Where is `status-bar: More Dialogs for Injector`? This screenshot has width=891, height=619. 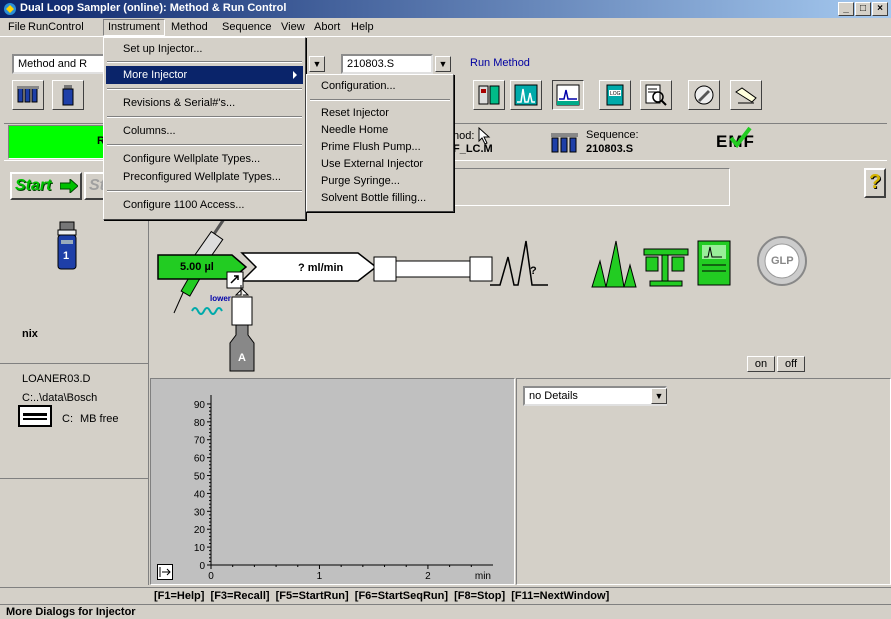
status-bar: More Dialogs for Injector is located at coordinates (445, 611).